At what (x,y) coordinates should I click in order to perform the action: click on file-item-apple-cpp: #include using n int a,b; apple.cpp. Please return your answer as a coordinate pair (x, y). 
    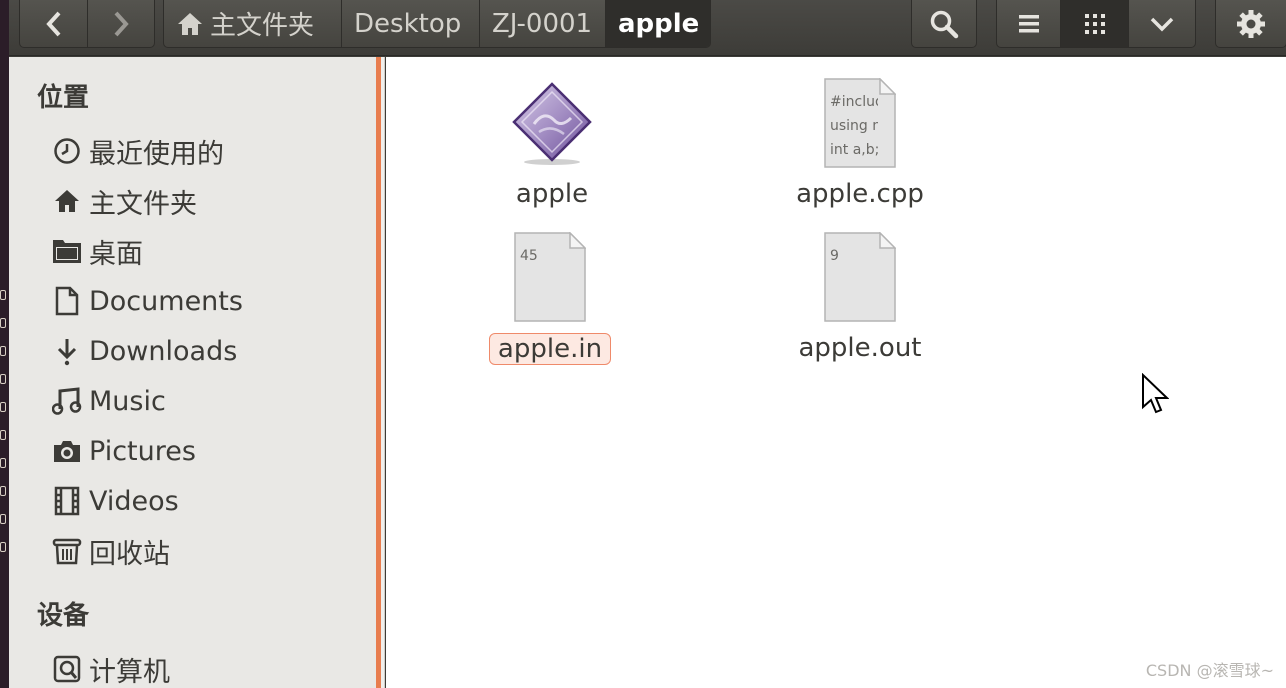
    Looking at the image, I should click on (860, 142).